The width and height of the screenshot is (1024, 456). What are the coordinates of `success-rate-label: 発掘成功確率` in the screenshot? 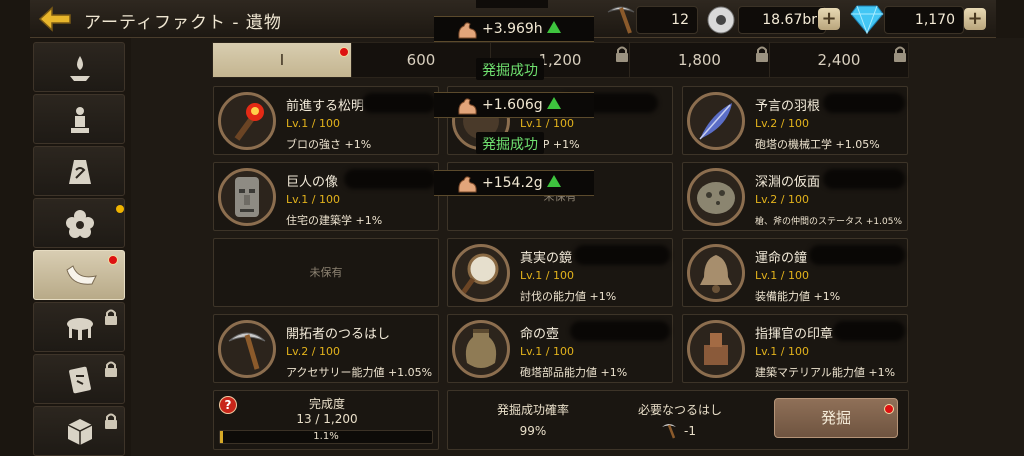 It's located at (532, 410).